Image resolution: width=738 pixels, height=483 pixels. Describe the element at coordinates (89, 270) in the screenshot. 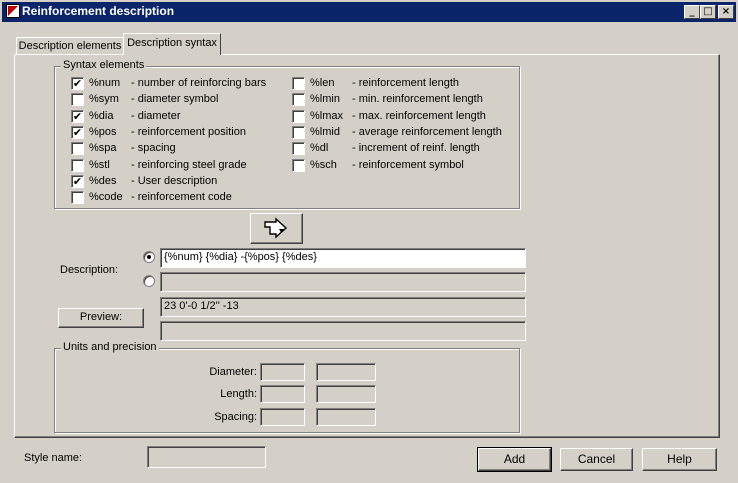

I see `description-label: Description:` at that location.